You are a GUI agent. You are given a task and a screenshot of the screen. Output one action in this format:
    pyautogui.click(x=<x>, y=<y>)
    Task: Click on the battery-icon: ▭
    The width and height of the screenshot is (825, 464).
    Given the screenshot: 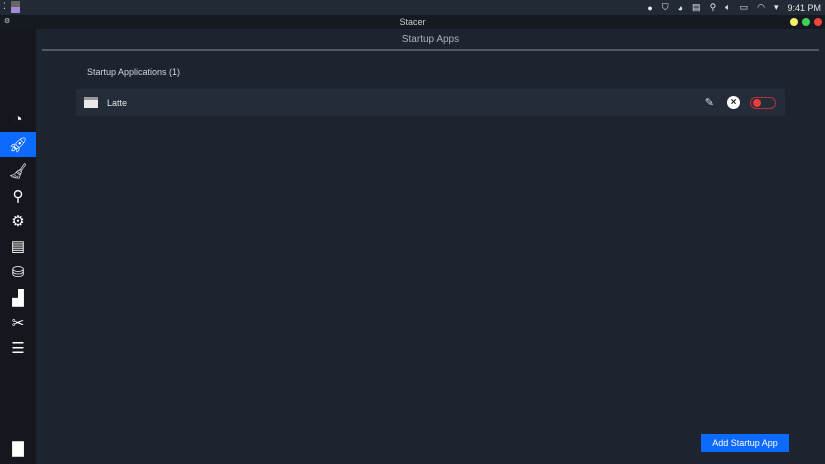 What is the action you would take?
    pyautogui.click(x=744, y=7)
    